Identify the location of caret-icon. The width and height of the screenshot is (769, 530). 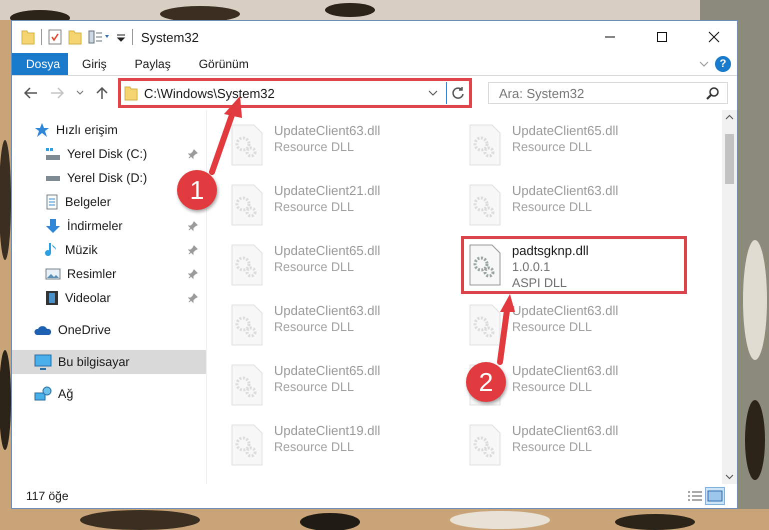
(121, 37).